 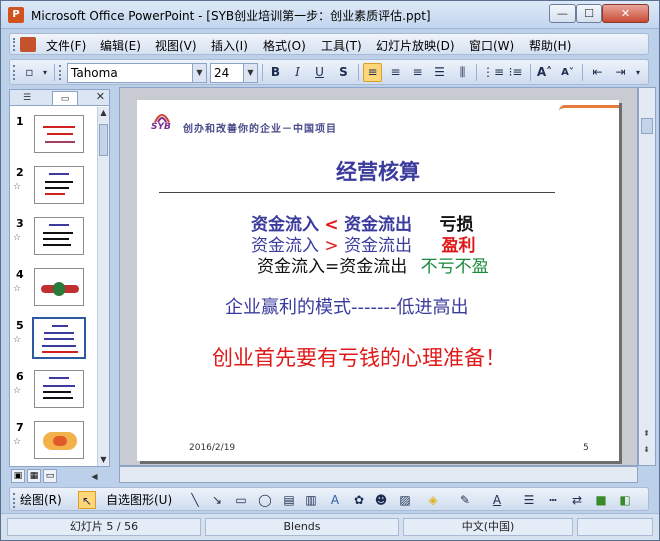 I want to click on slide-title: 经营核算, so click(x=378, y=171).